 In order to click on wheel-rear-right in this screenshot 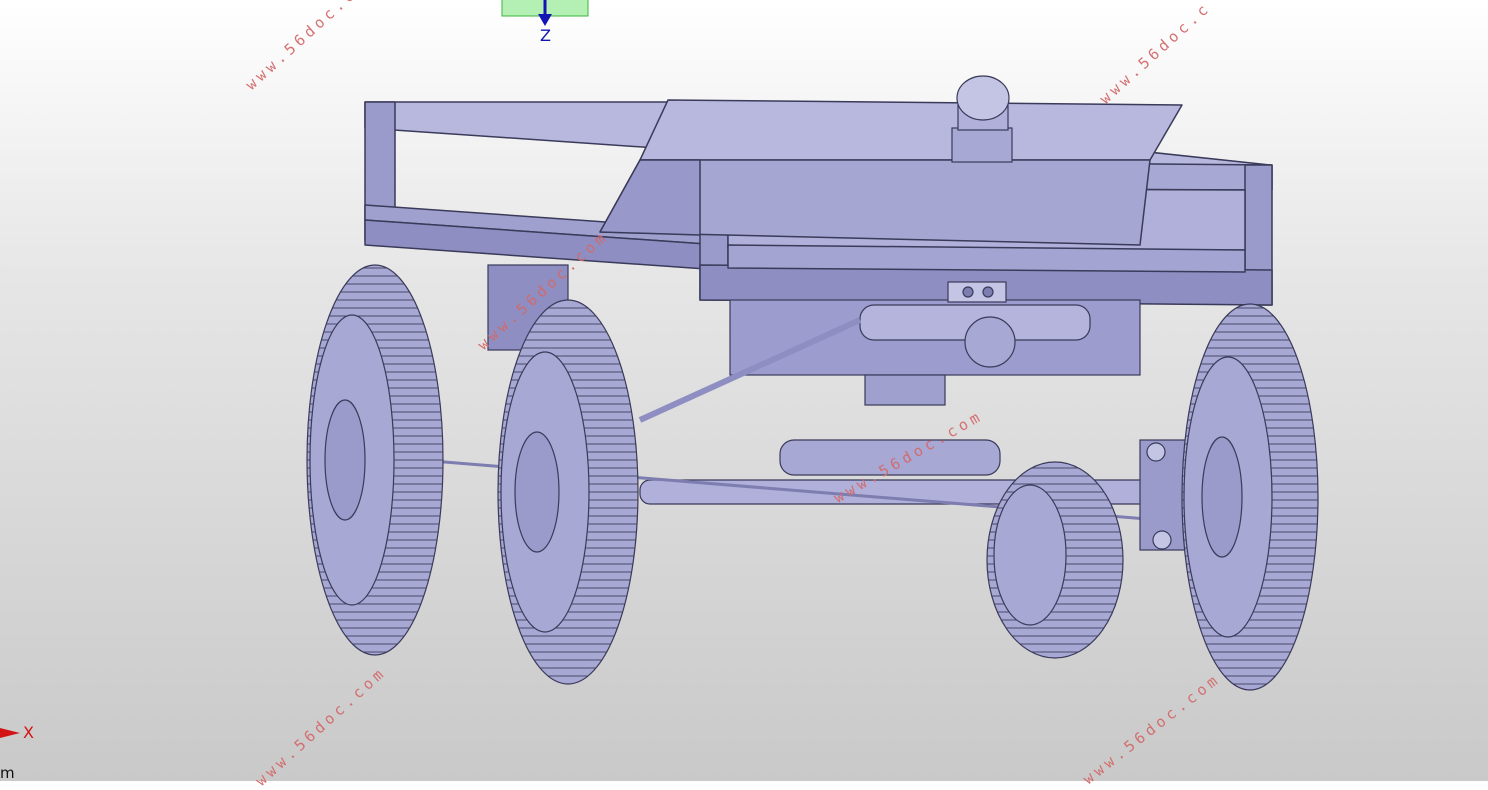, I will do `click(1055, 560)`.